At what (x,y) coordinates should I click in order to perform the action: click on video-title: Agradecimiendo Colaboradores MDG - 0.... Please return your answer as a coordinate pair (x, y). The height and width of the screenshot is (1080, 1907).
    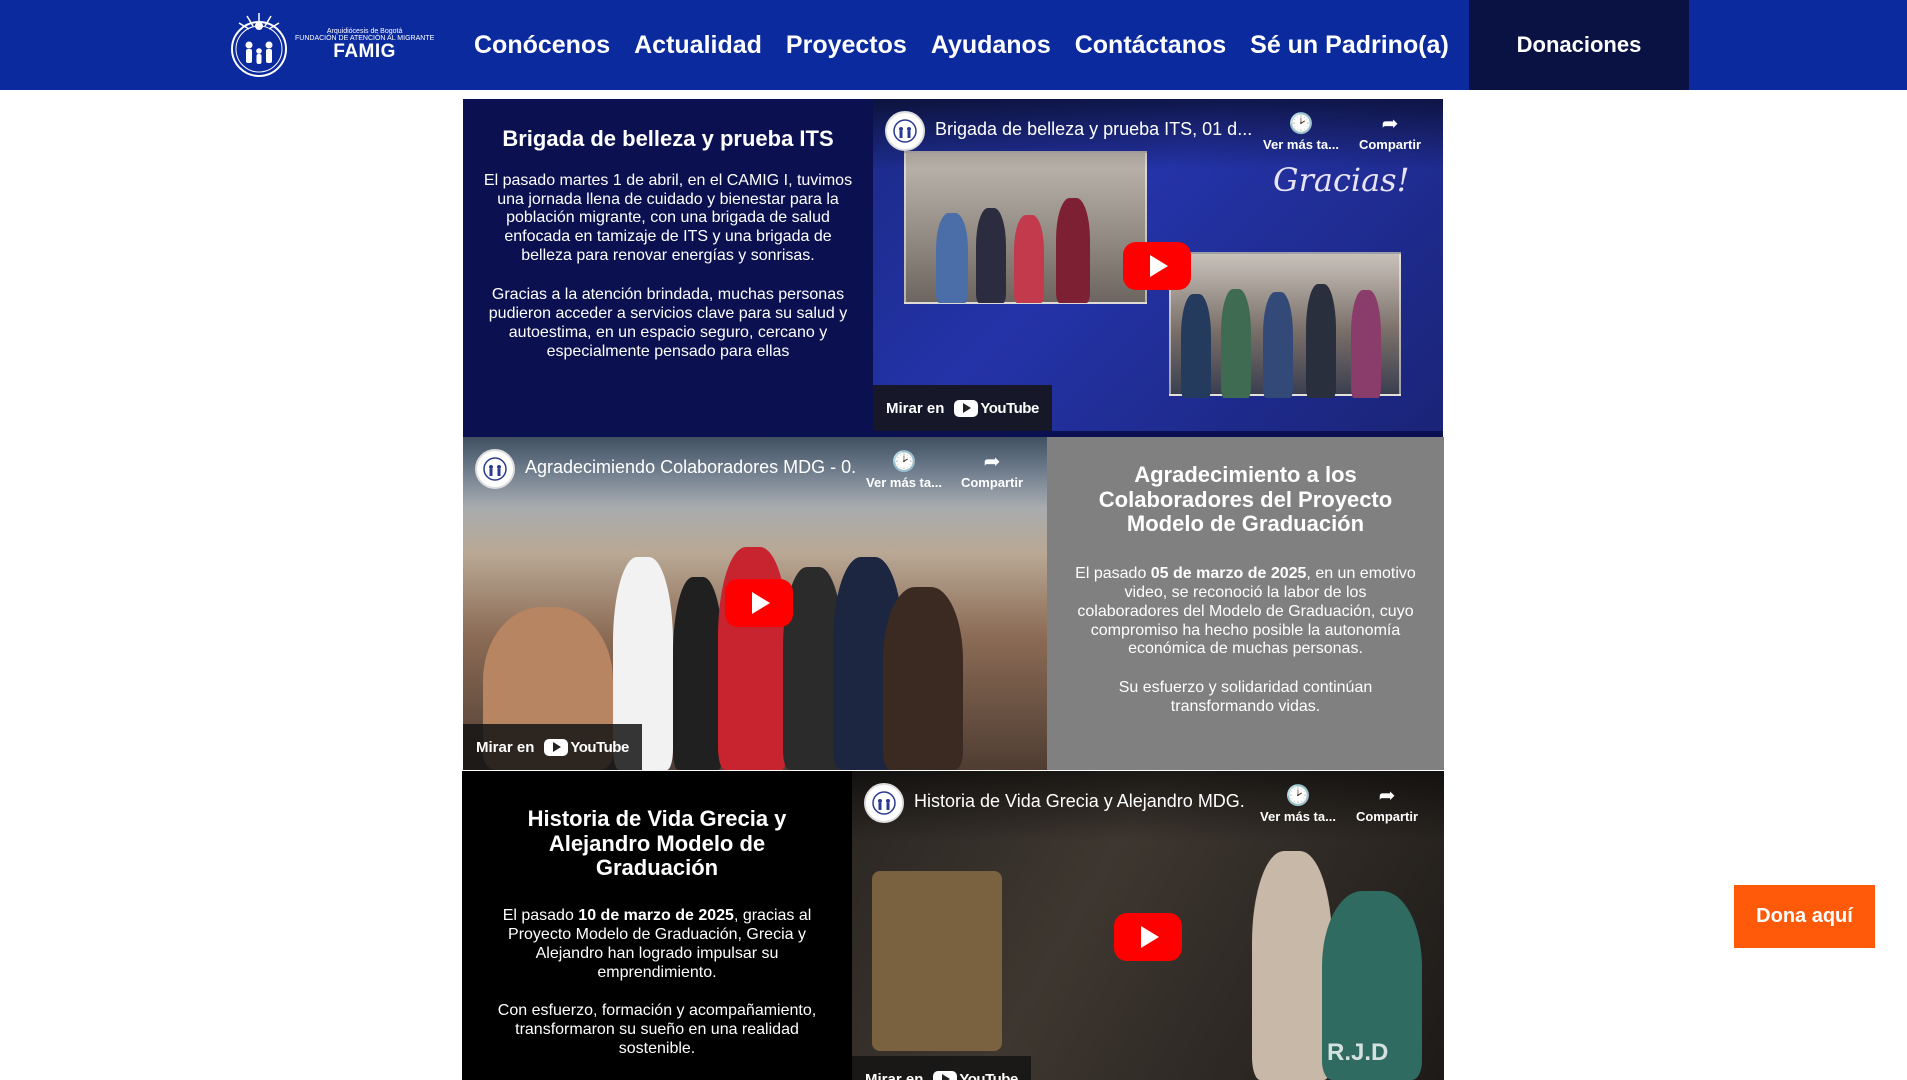
    Looking at the image, I should click on (690, 467).